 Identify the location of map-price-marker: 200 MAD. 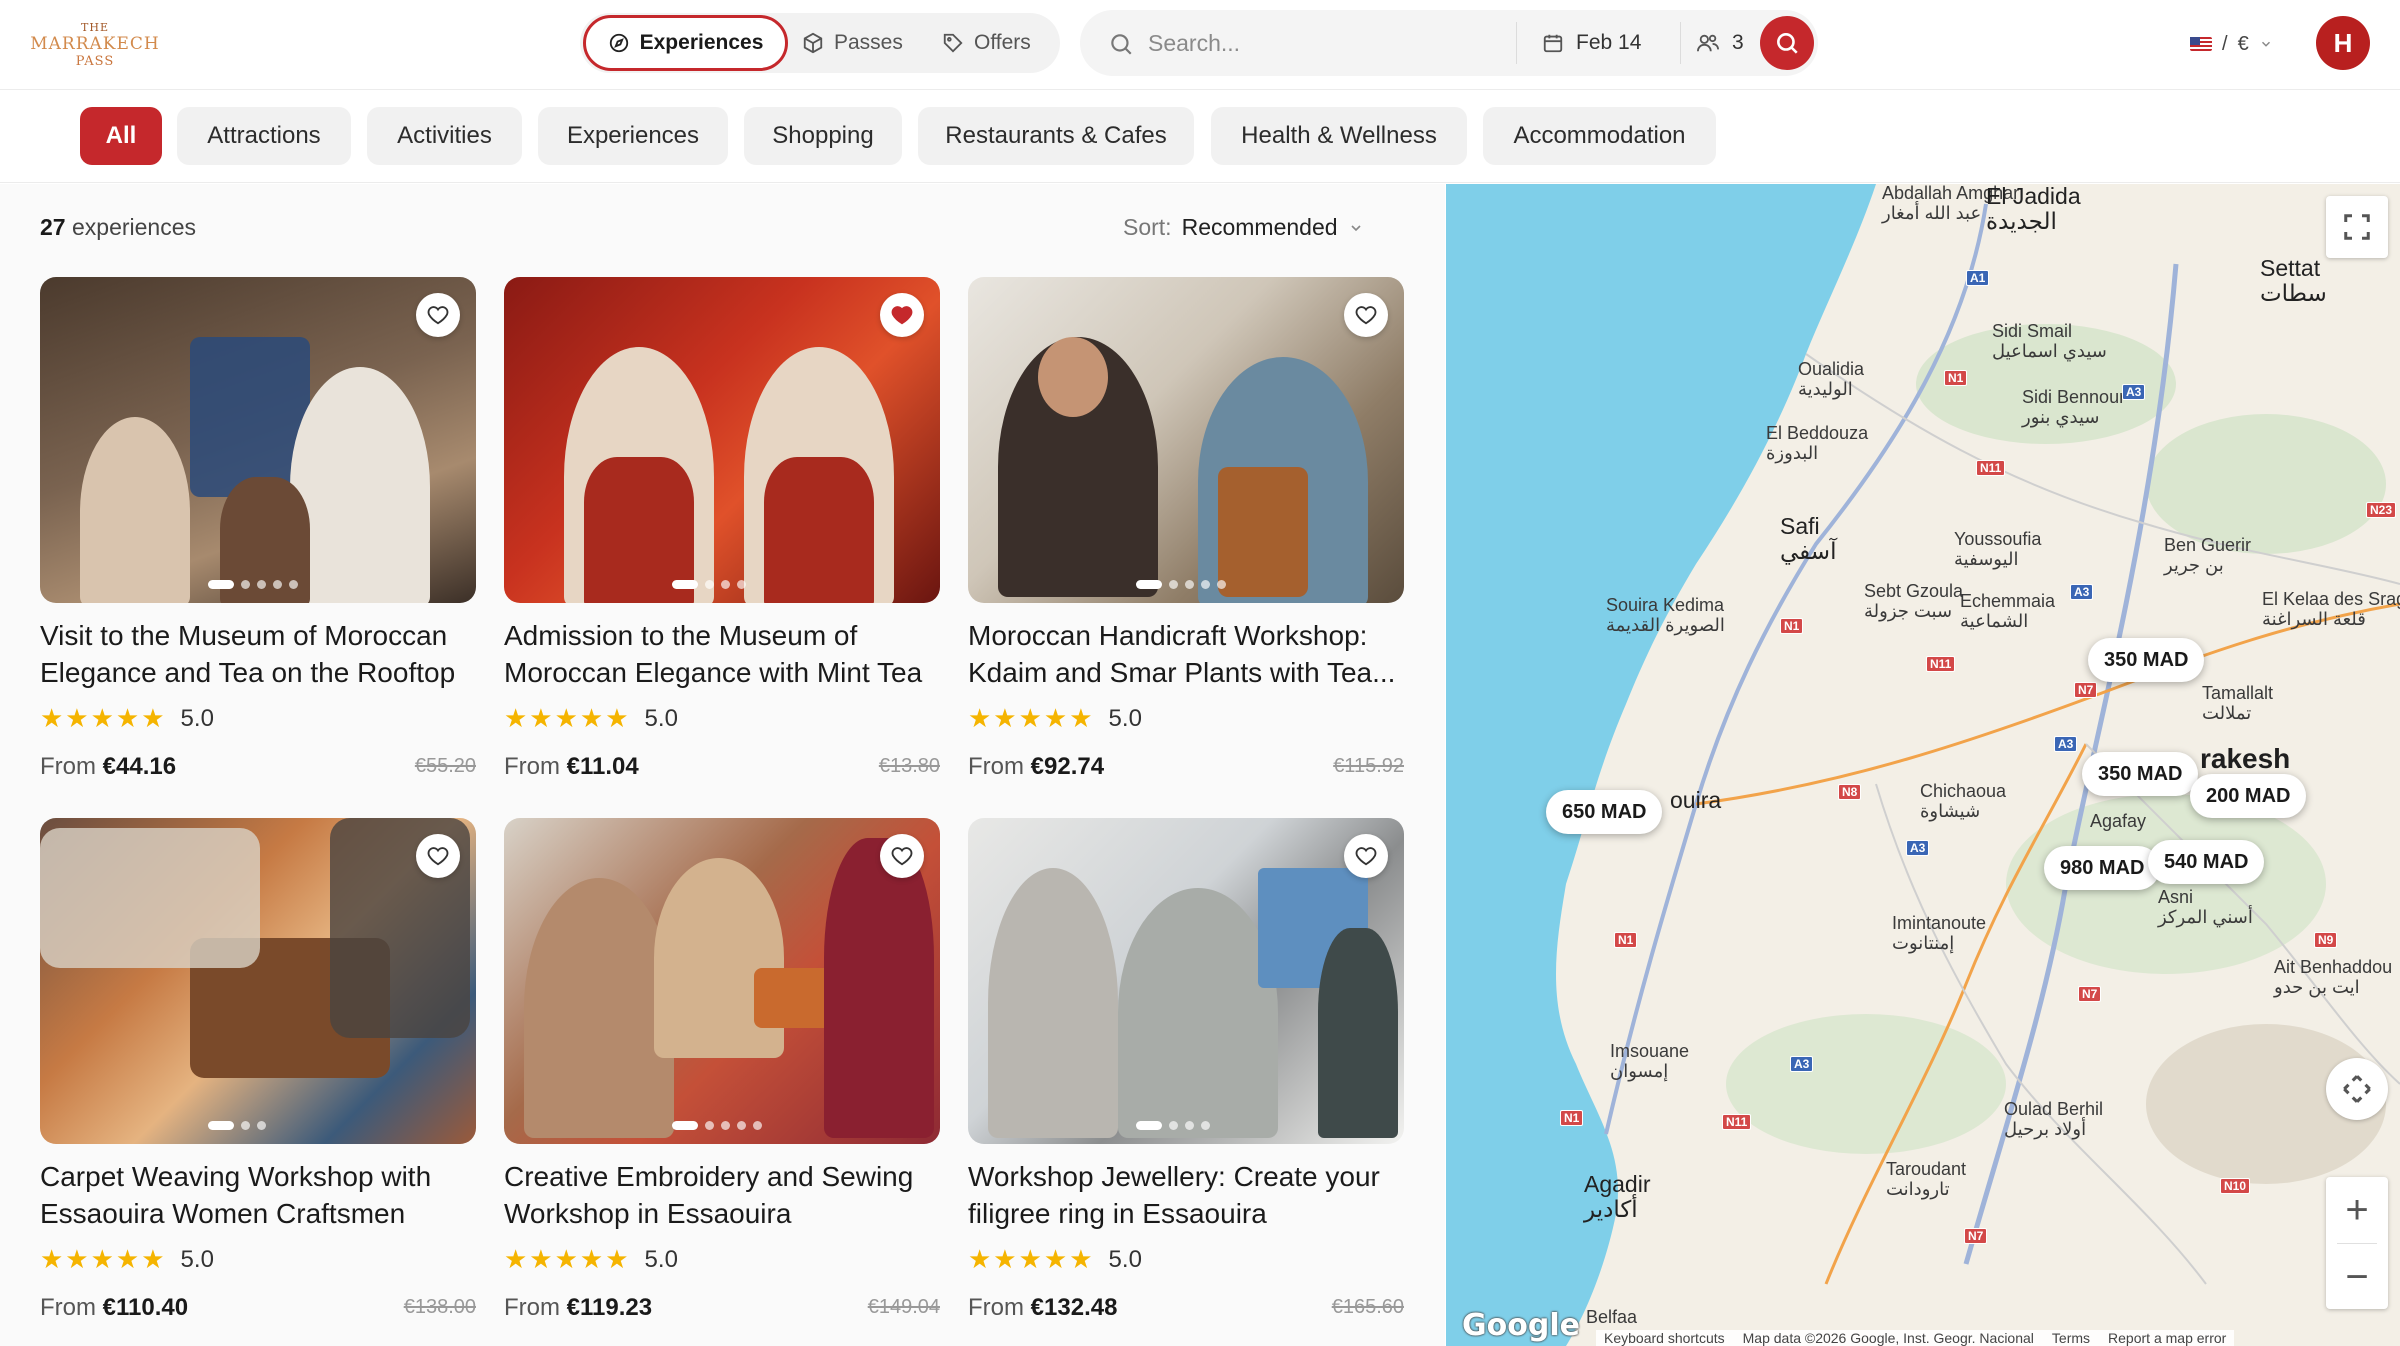
(2248, 796).